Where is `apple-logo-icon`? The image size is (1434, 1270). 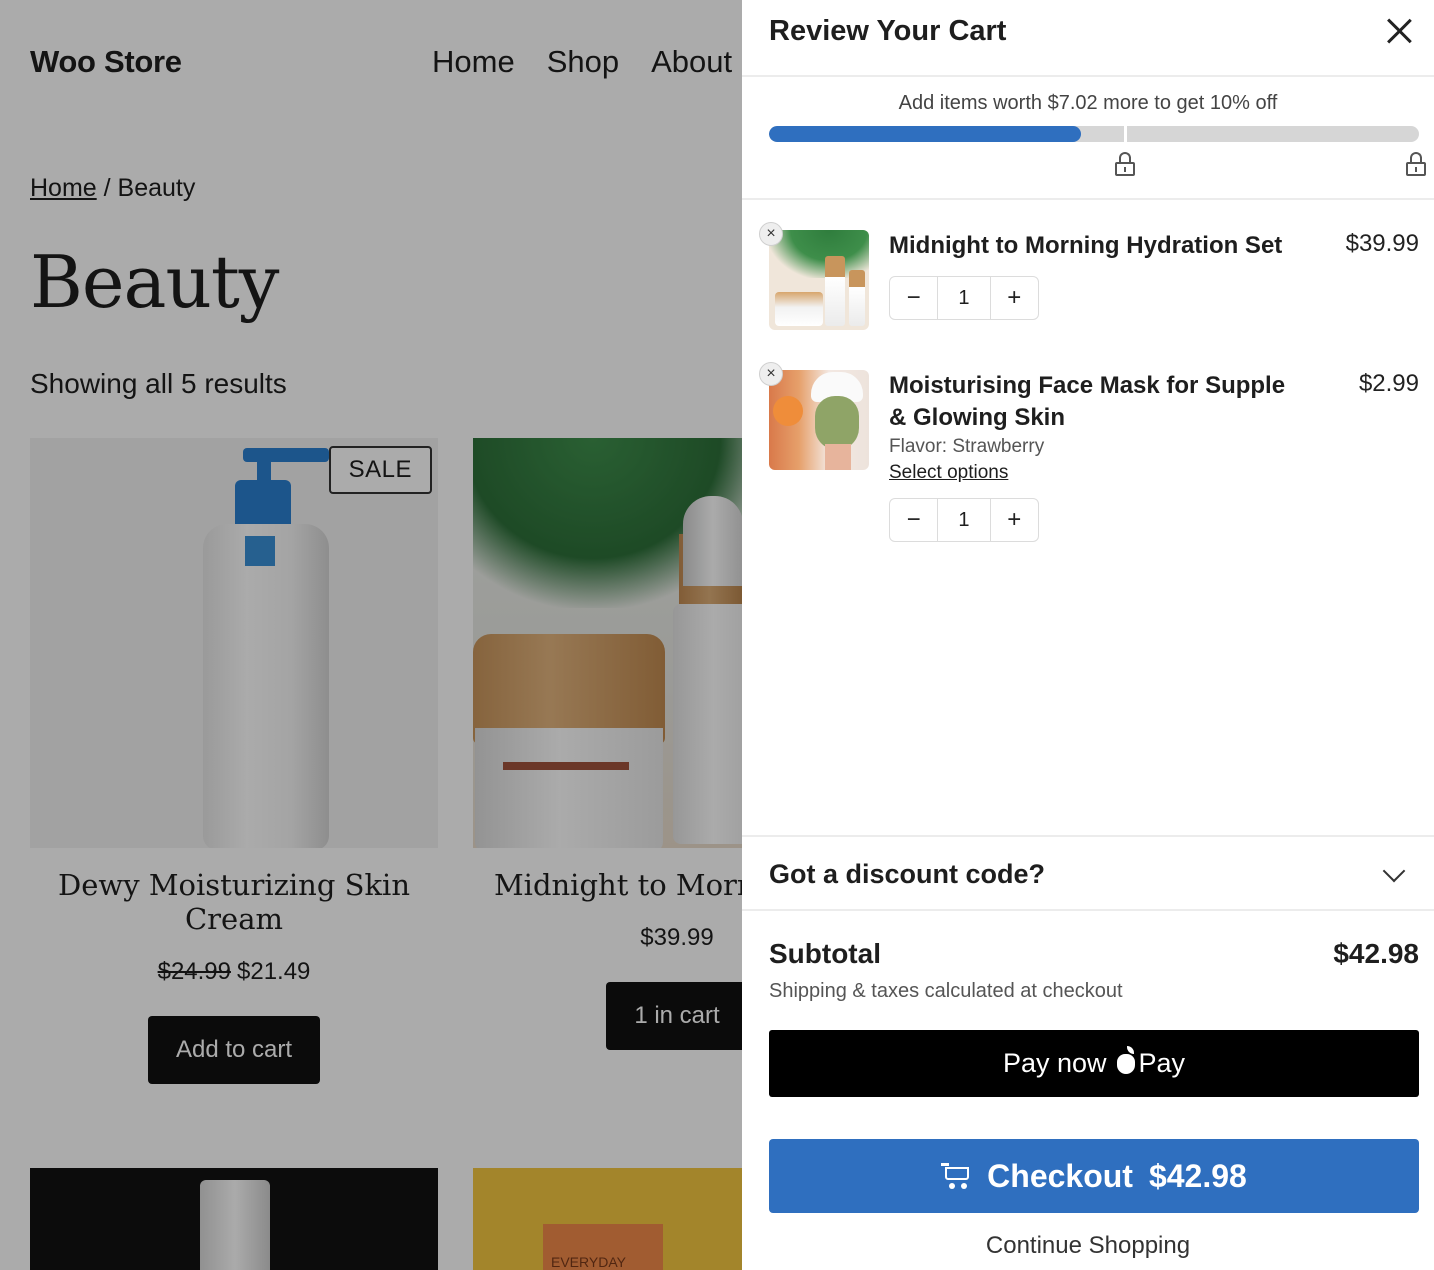
apple-logo-icon is located at coordinates (1125, 1059).